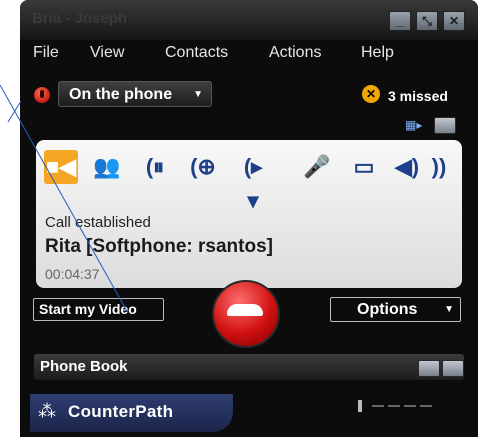 The image size is (478, 437). Describe the element at coordinates (454, 21) in the screenshot. I see `close-button: ✕` at that location.